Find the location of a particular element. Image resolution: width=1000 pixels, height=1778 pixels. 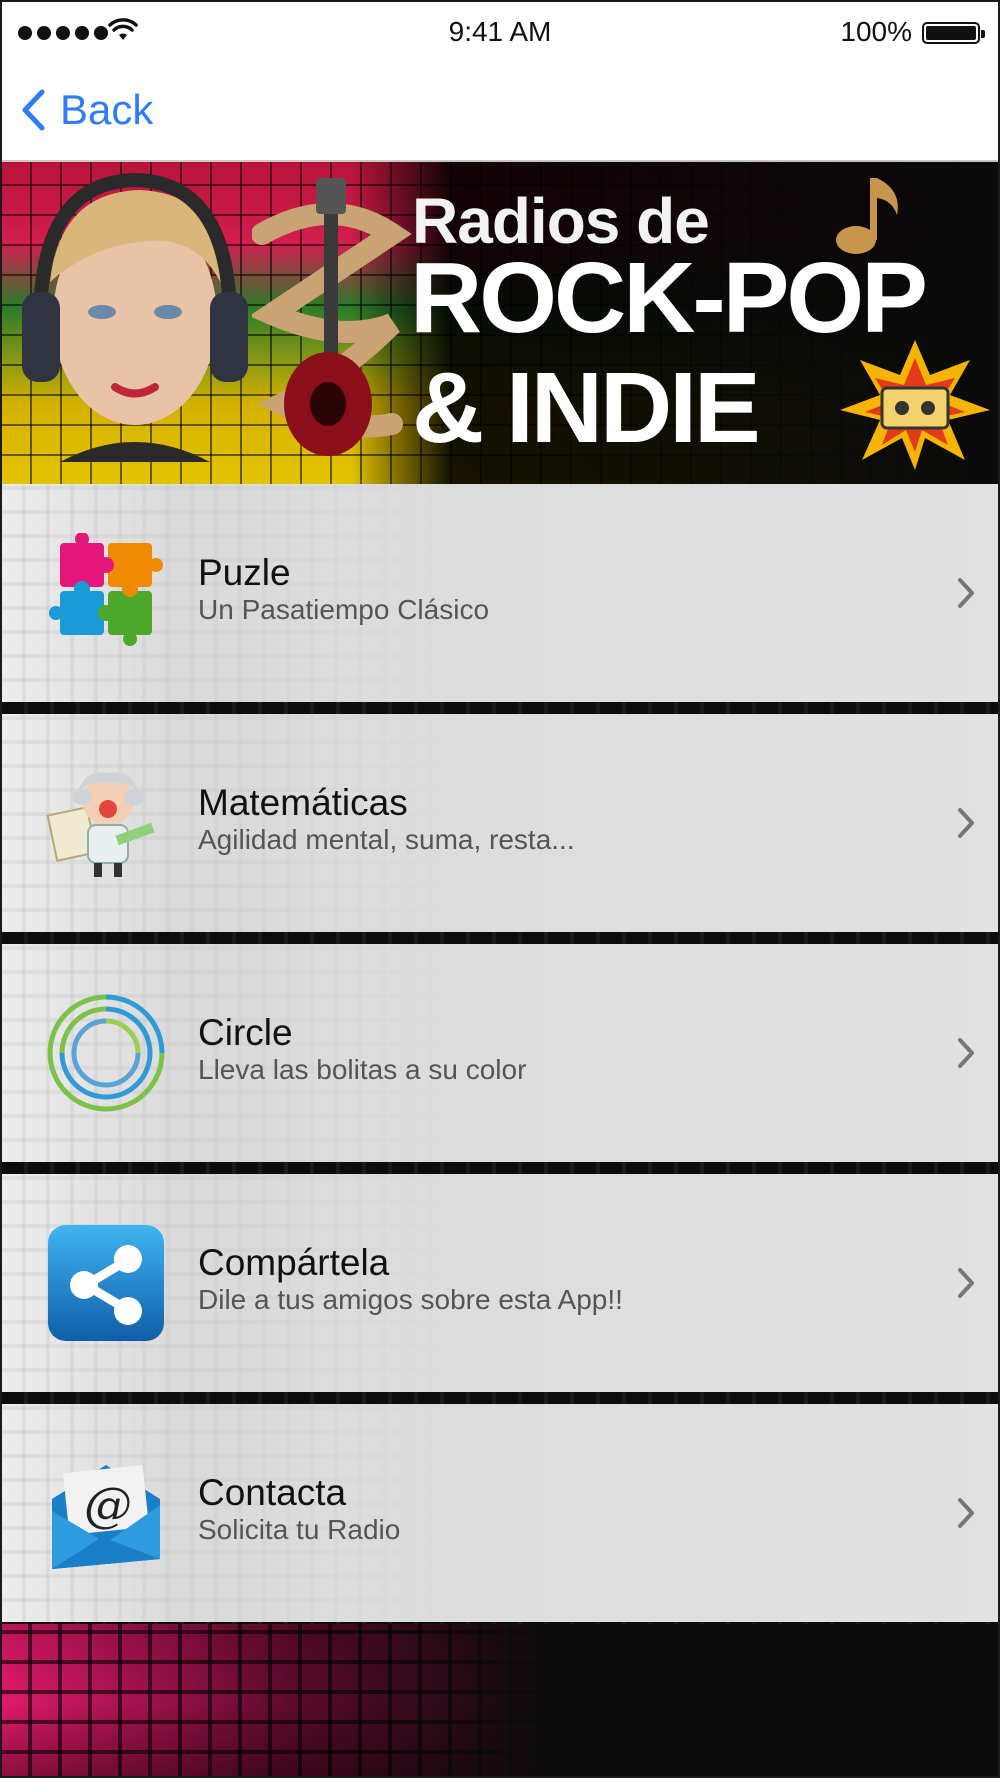

back-button: Back is located at coordinates (86, 110).